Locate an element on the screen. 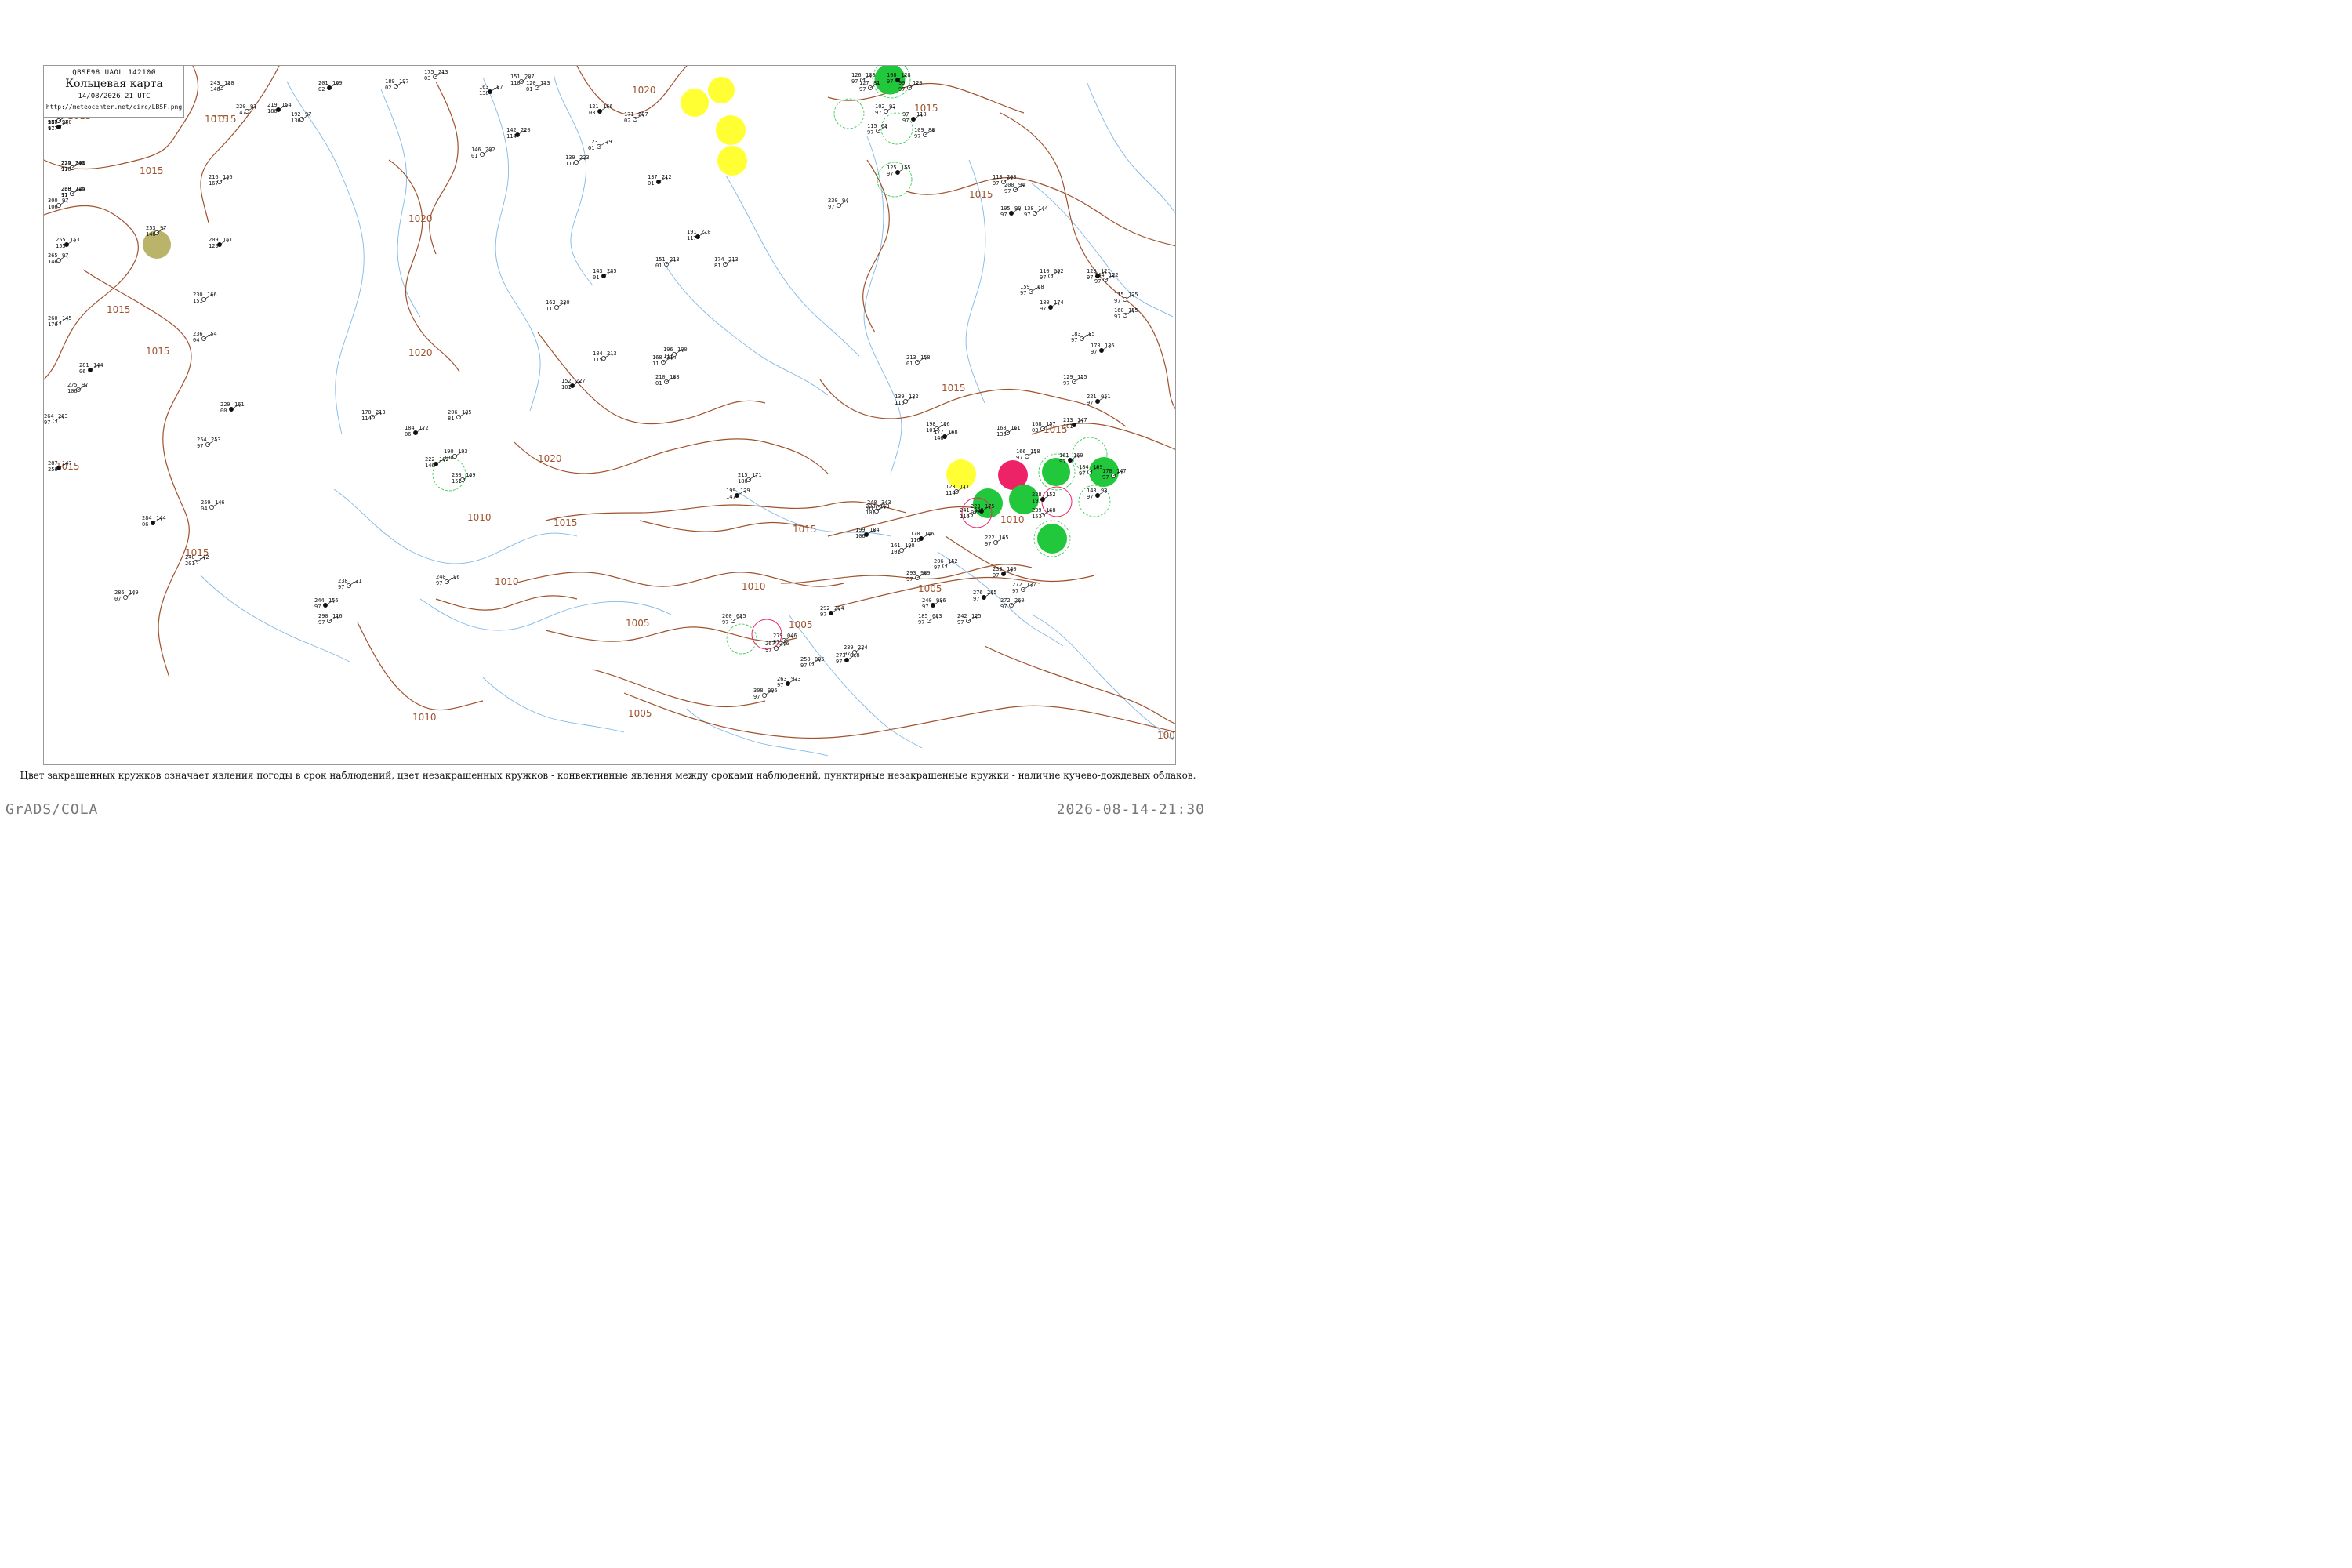 The width and height of the screenshot is (2352, 1568). station-value: 146 is located at coordinates (215, 89).